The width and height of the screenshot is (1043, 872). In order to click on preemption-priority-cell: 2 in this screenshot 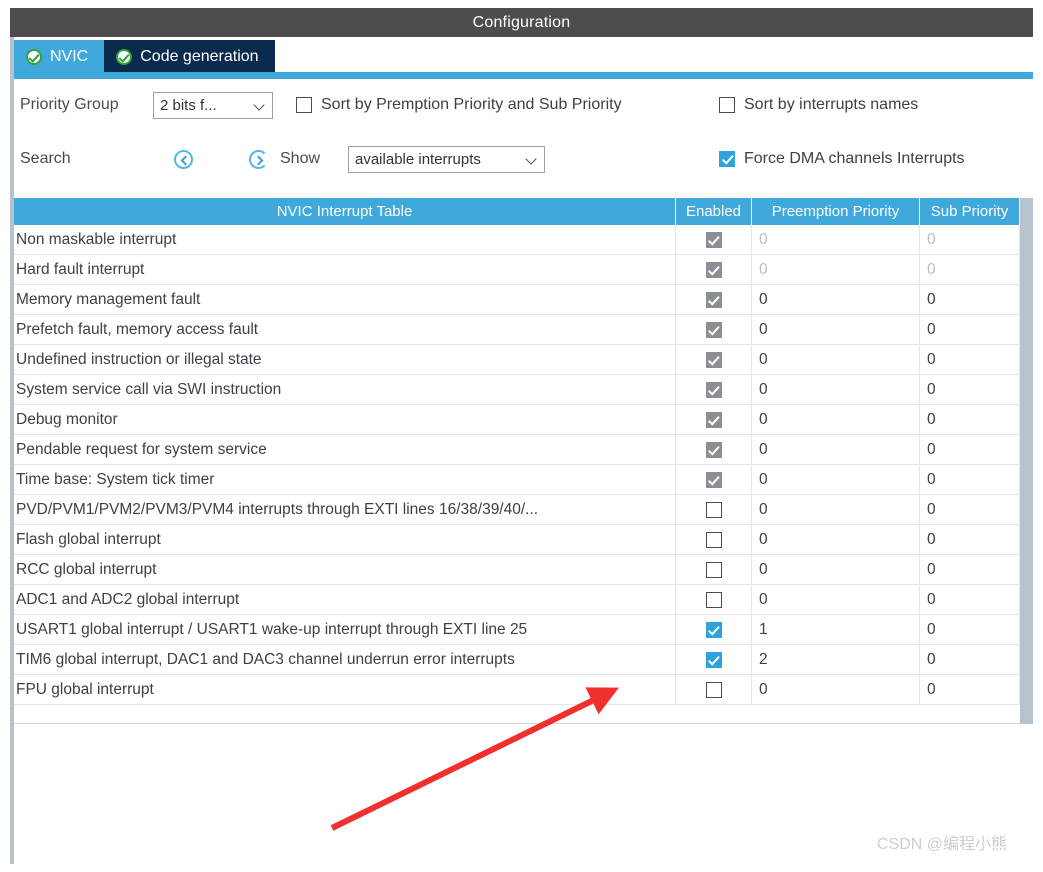, I will do `click(836, 659)`.